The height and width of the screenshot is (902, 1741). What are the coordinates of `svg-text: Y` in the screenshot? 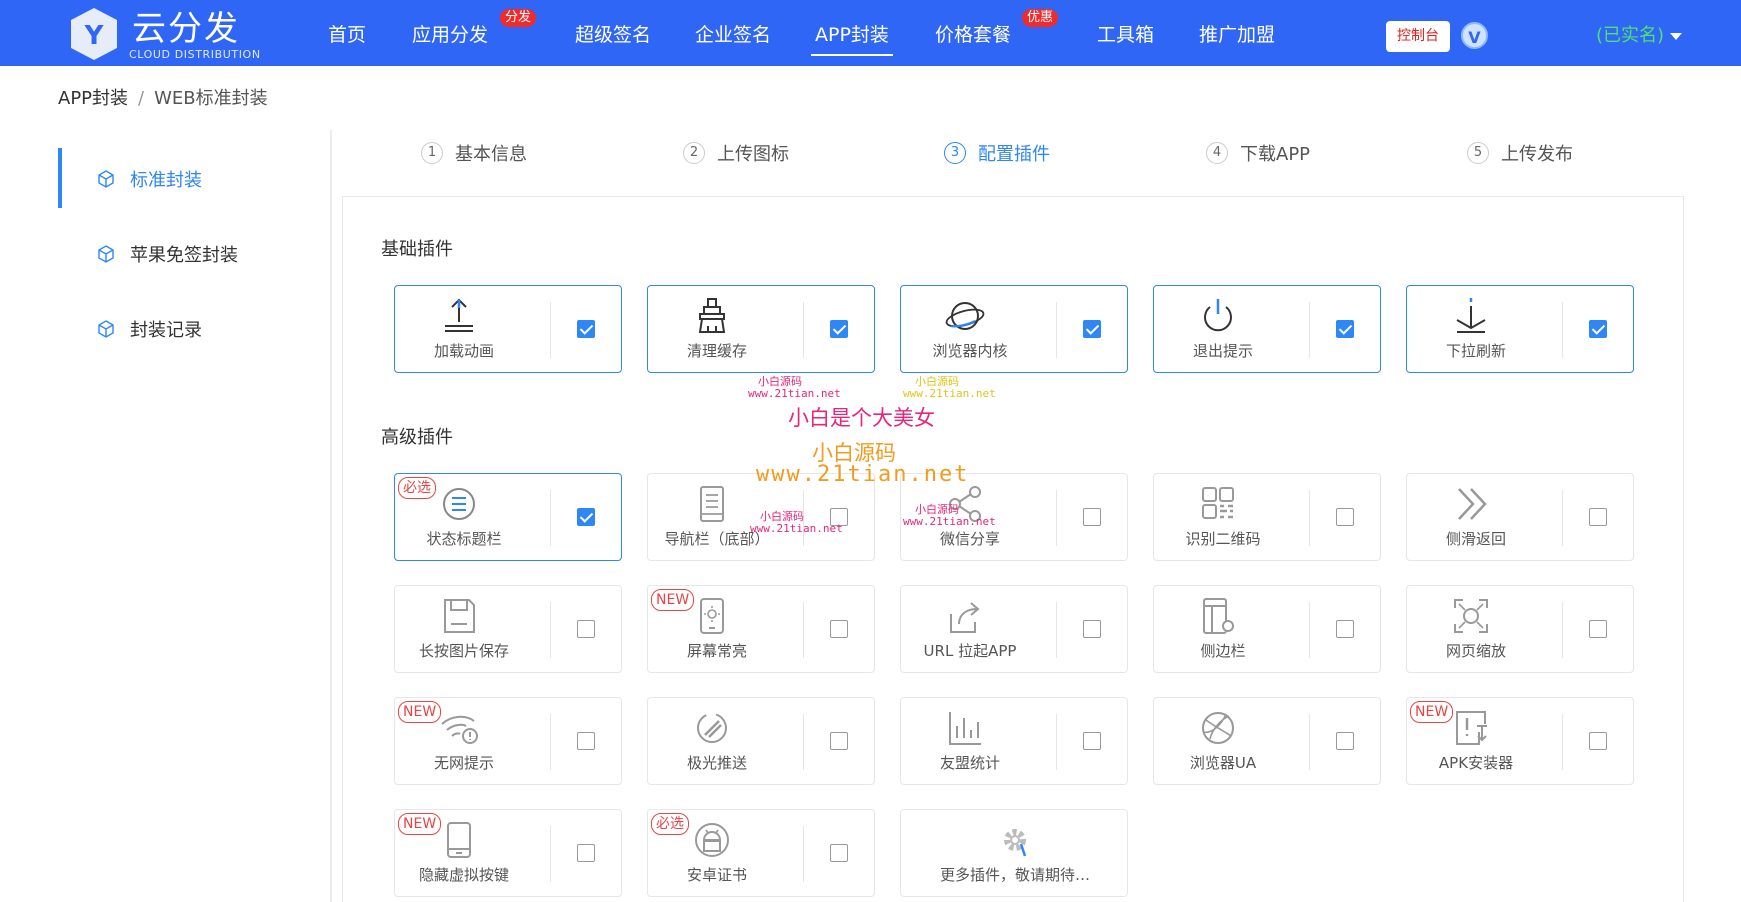 It's located at (94, 36).